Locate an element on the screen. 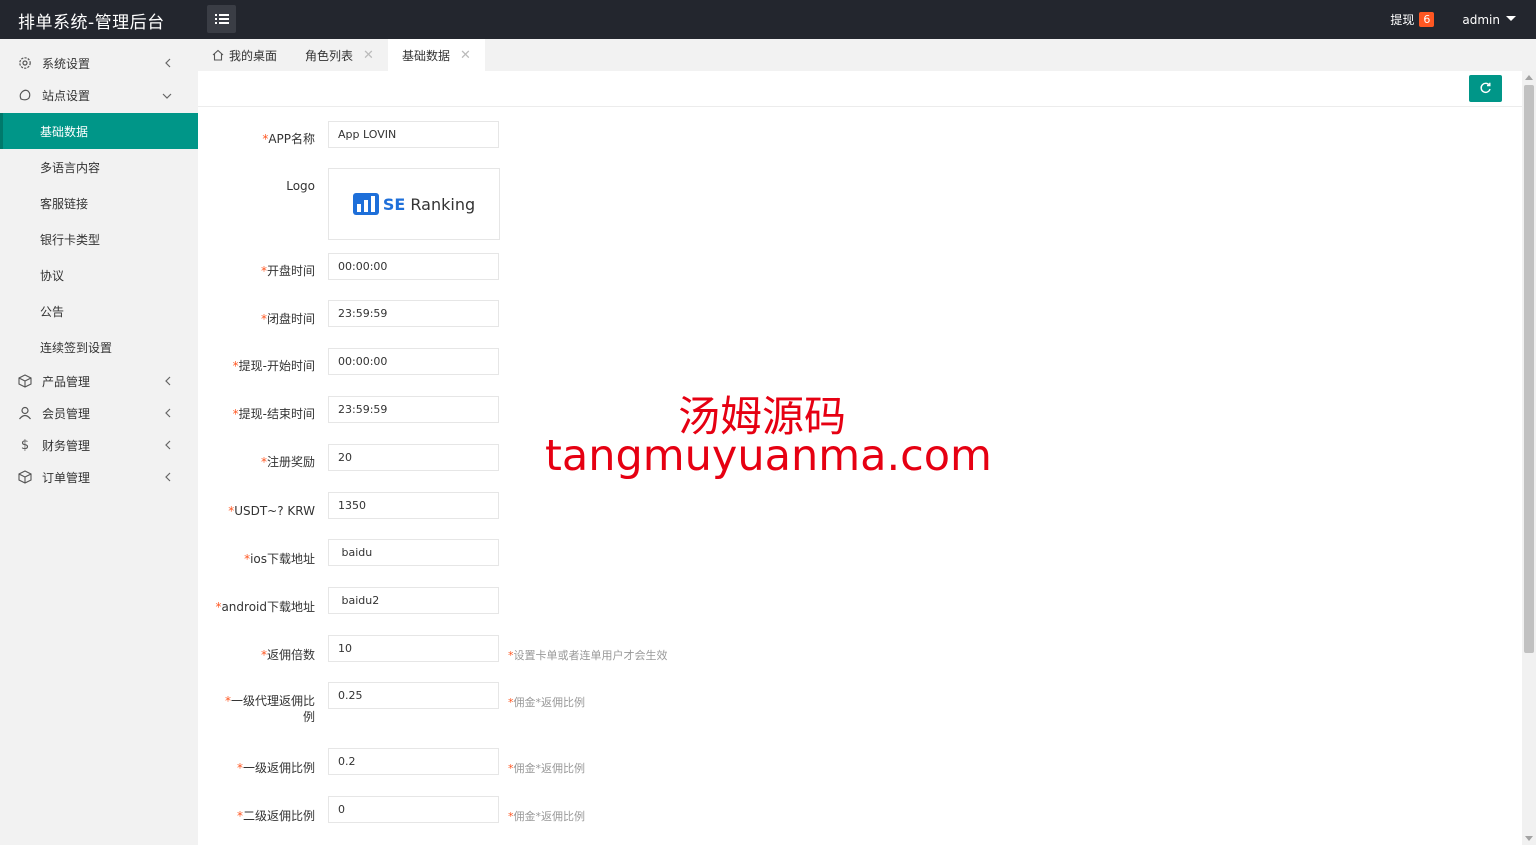  site-icon is located at coordinates (25, 95).